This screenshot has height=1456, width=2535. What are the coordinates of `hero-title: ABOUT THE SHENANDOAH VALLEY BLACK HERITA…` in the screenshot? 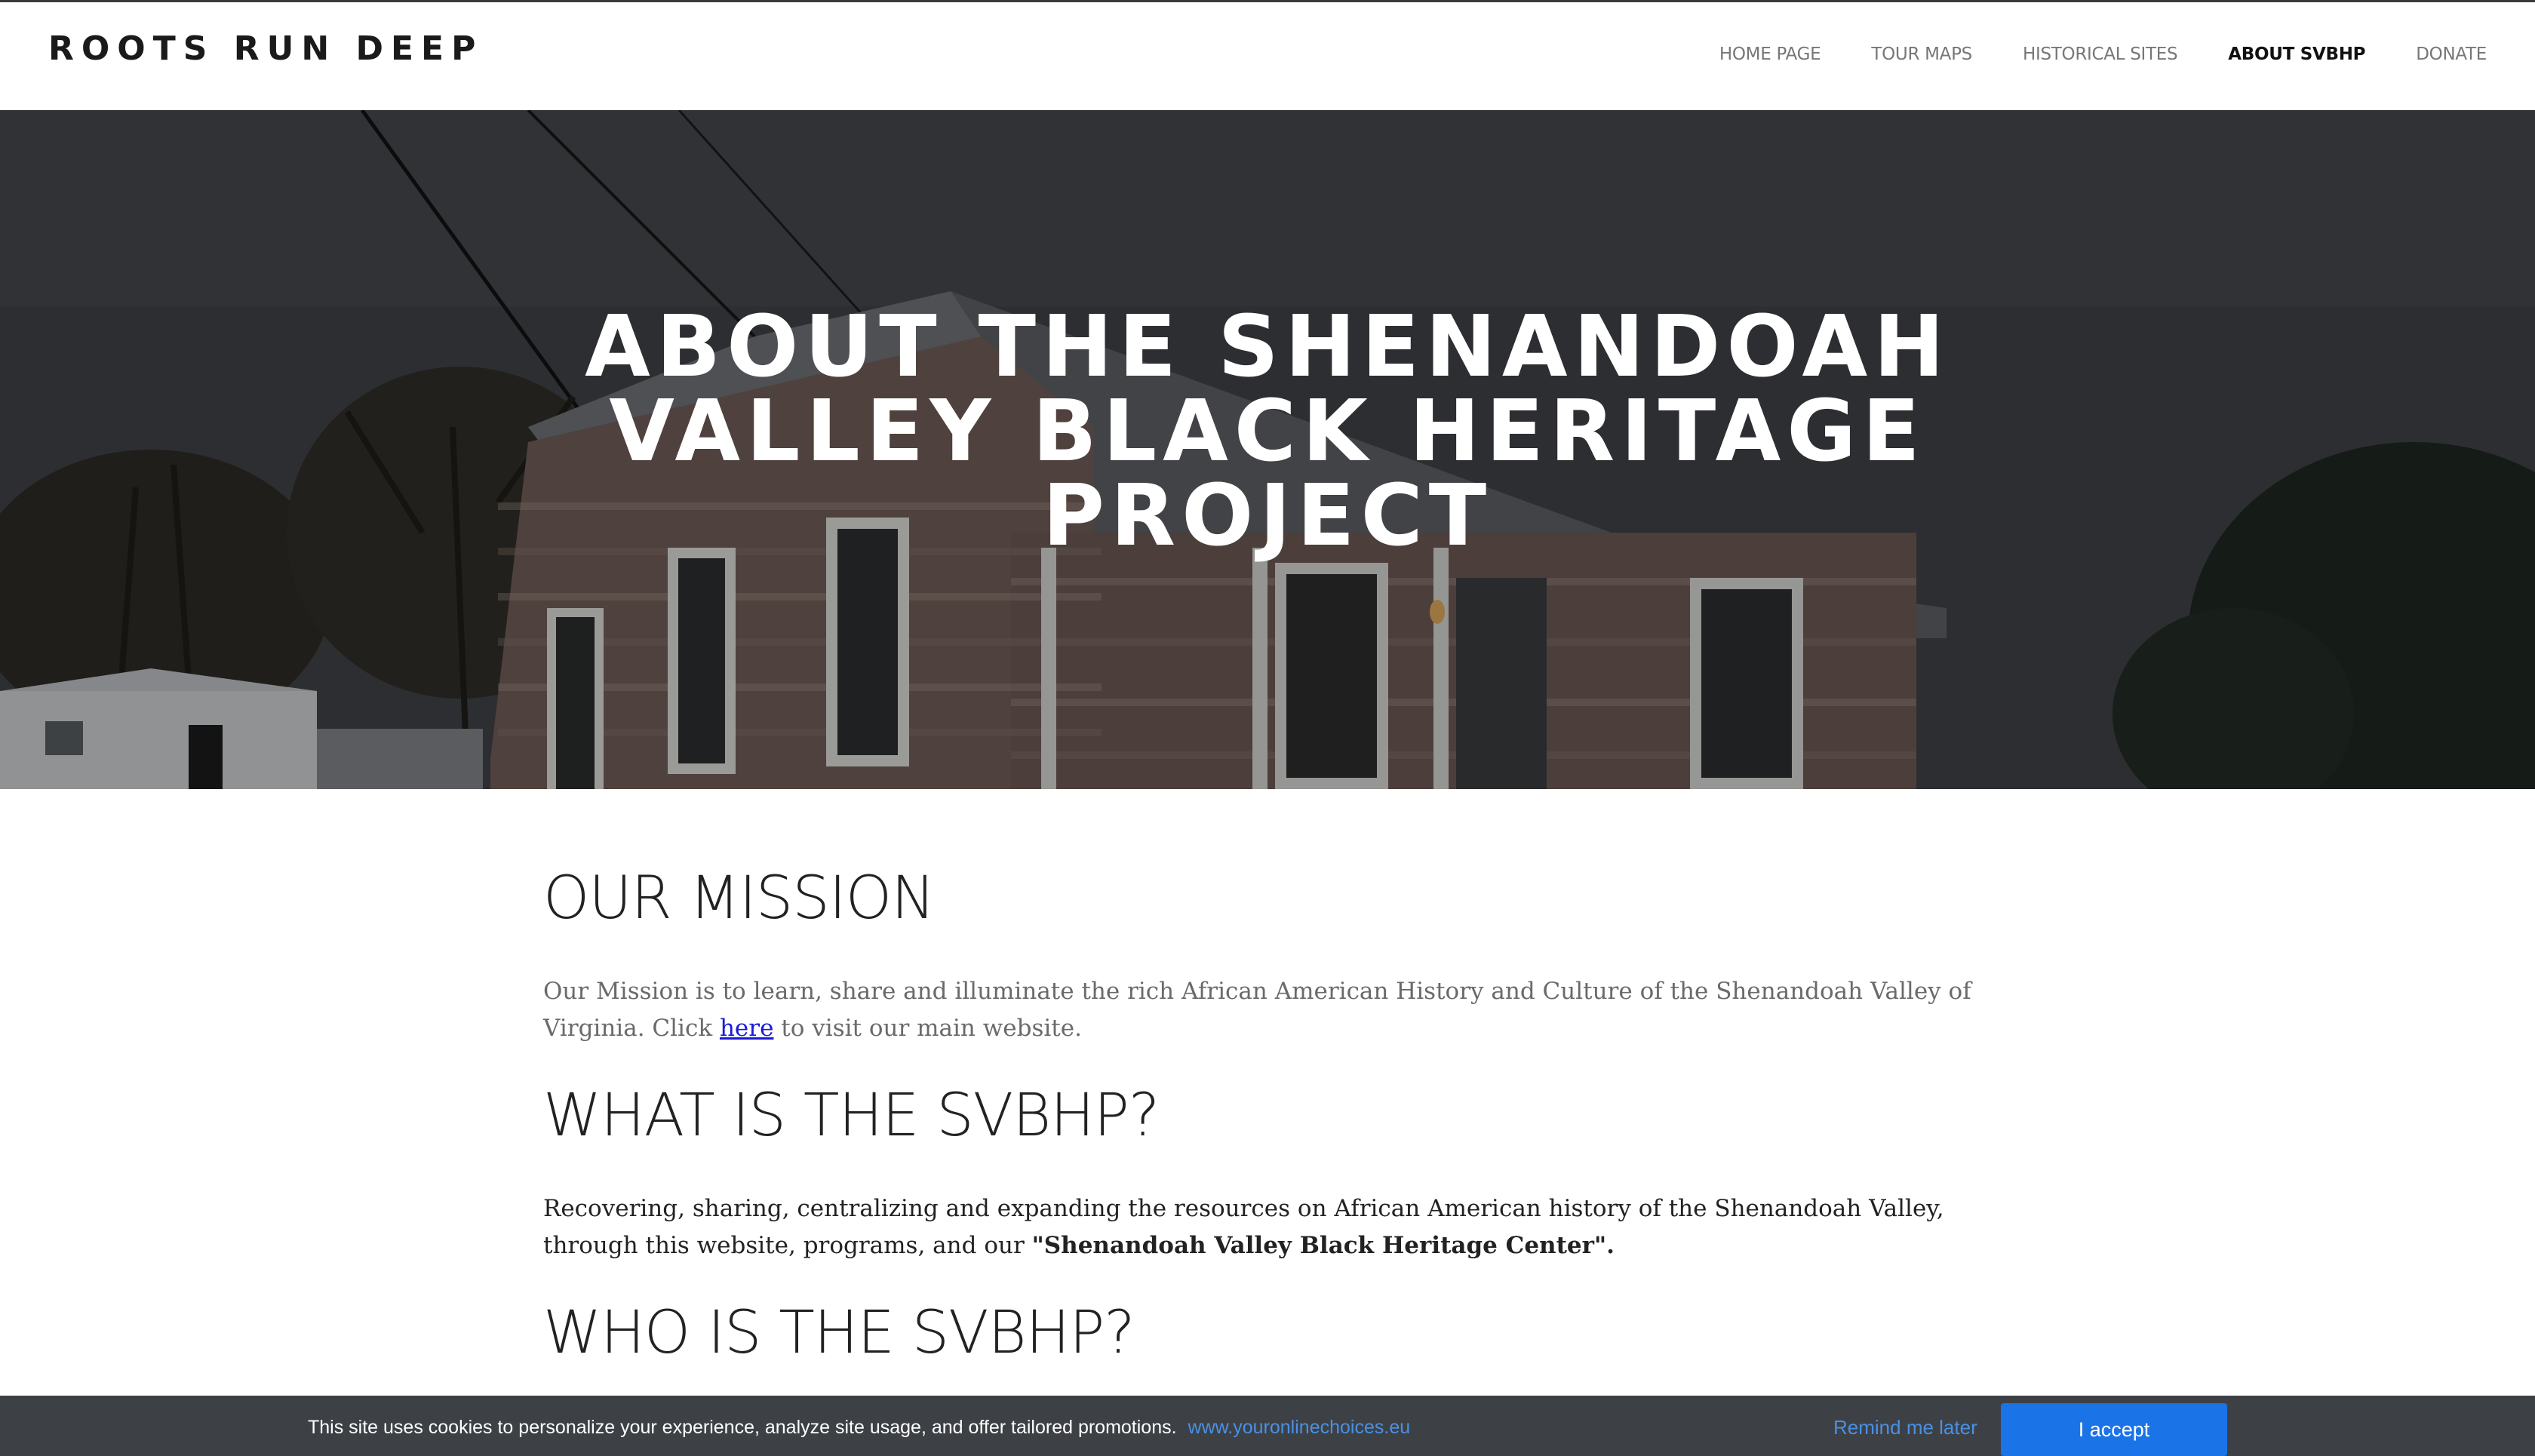 It's located at (1268, 432).